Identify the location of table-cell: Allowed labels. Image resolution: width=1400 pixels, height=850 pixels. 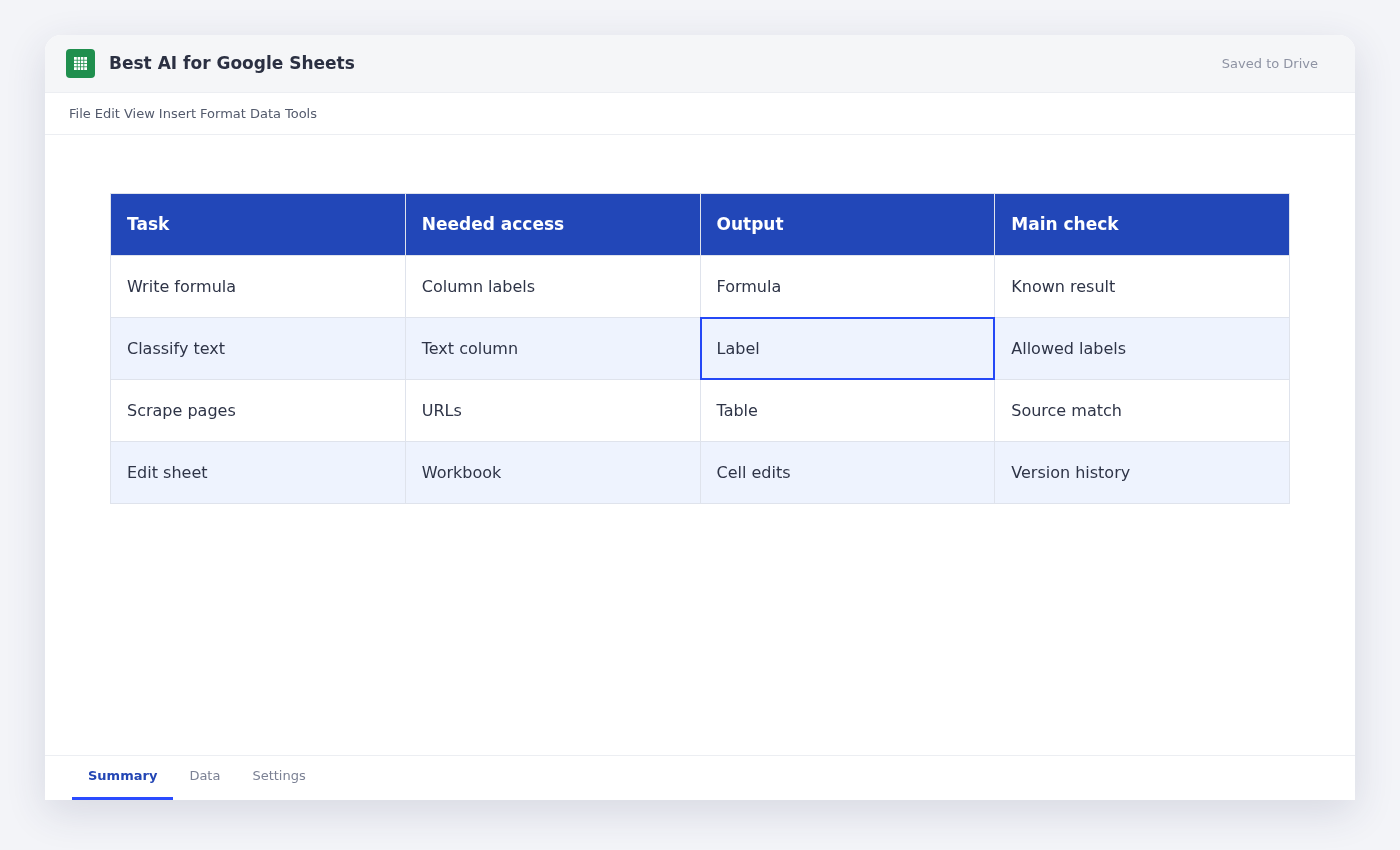
(1142, 349).